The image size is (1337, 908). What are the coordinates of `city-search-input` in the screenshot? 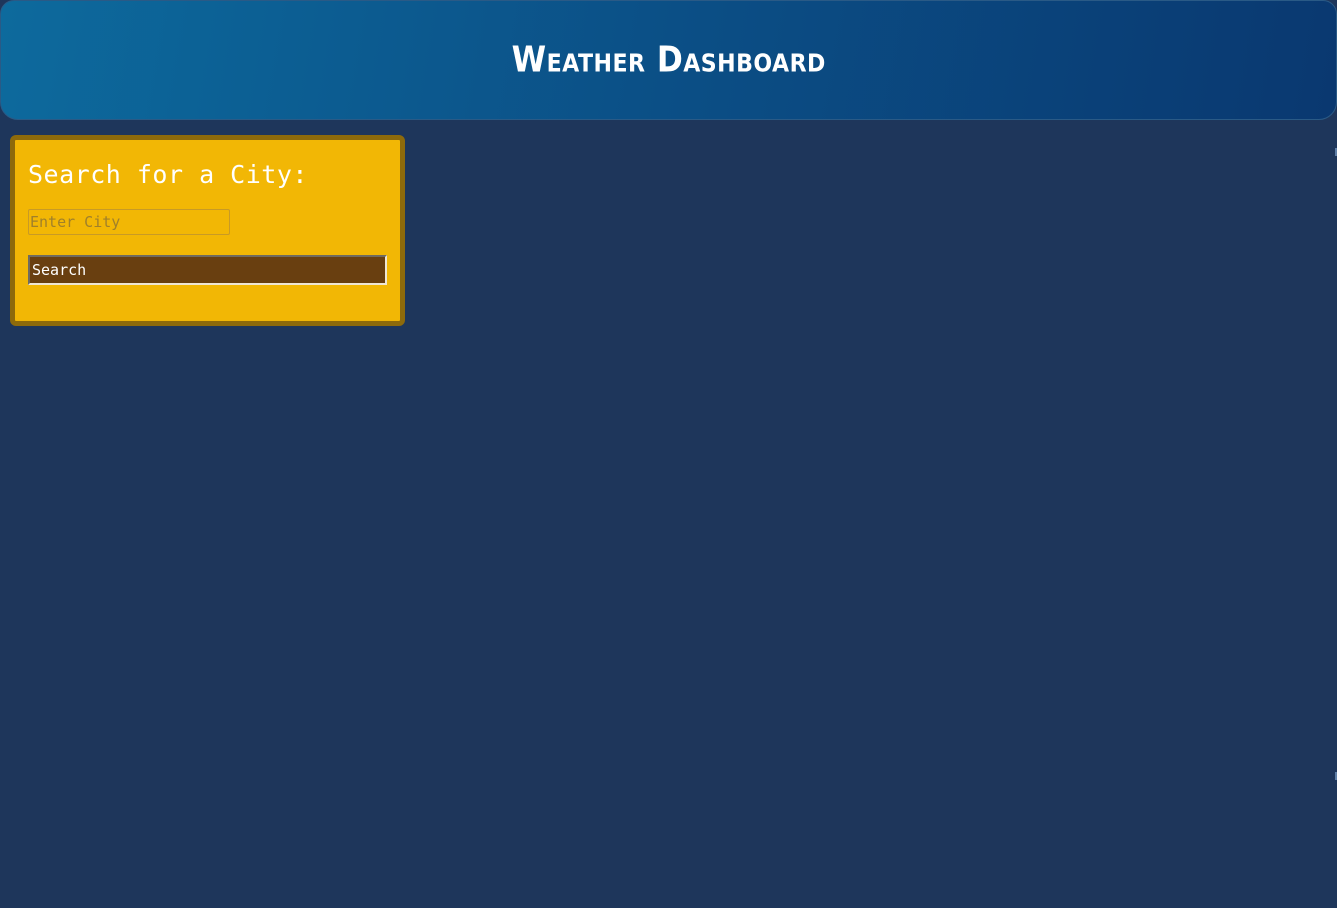 It's located at (129, 222).